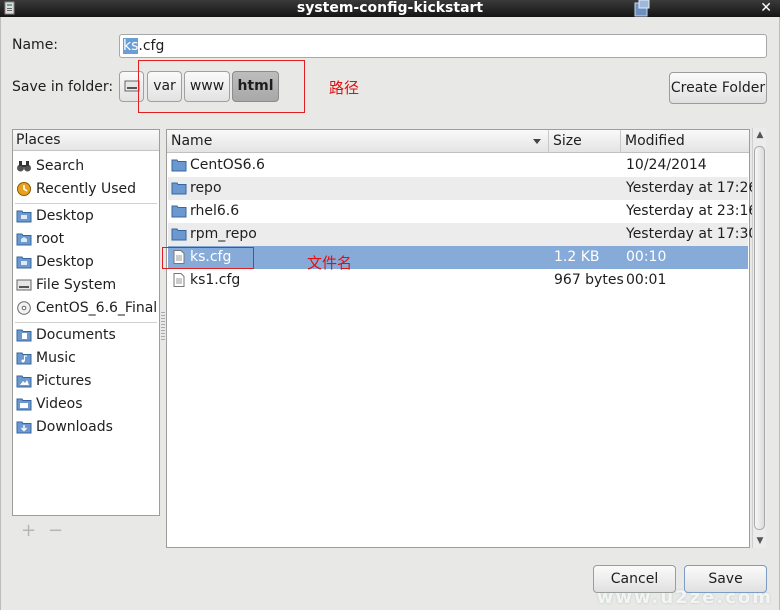 This screenshot has height=610, width=780. What do you see at coordinates (97, 308) in the screenshot?
I see `place-label: CentOS_6.6_Final` at bounding box center [97, 308].